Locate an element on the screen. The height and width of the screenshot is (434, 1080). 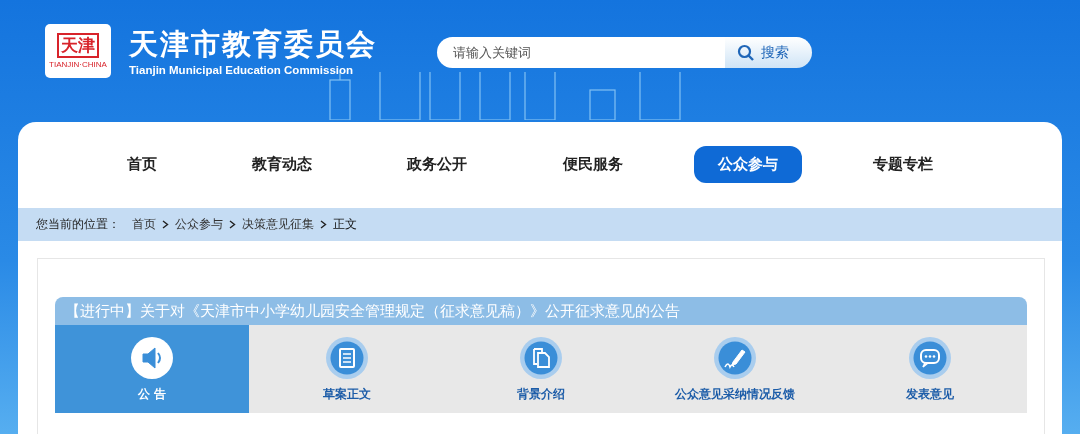
site-subtitle: Tianjin Municipal Education Commission is located at coordinates (242, 69).